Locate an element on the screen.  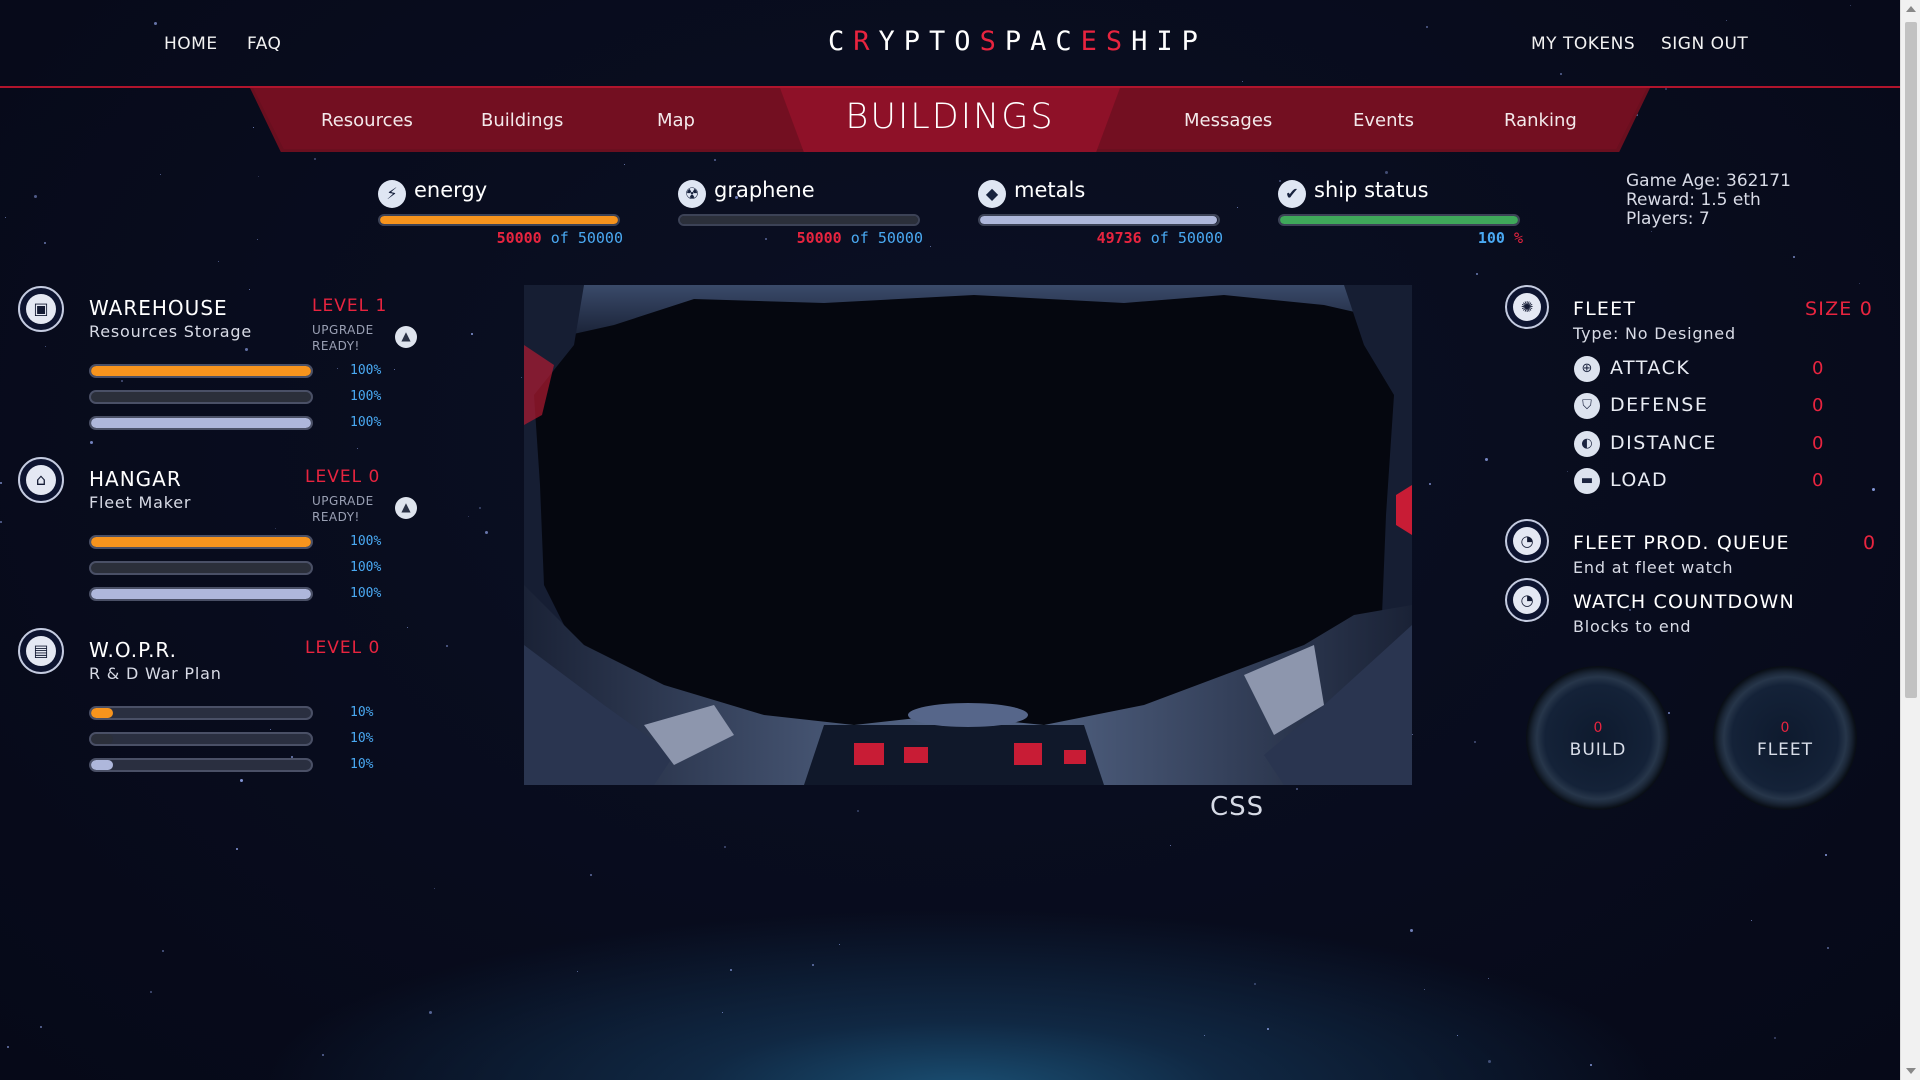
building-subtitle: Resources Storage is located at coordinates (170, 331).